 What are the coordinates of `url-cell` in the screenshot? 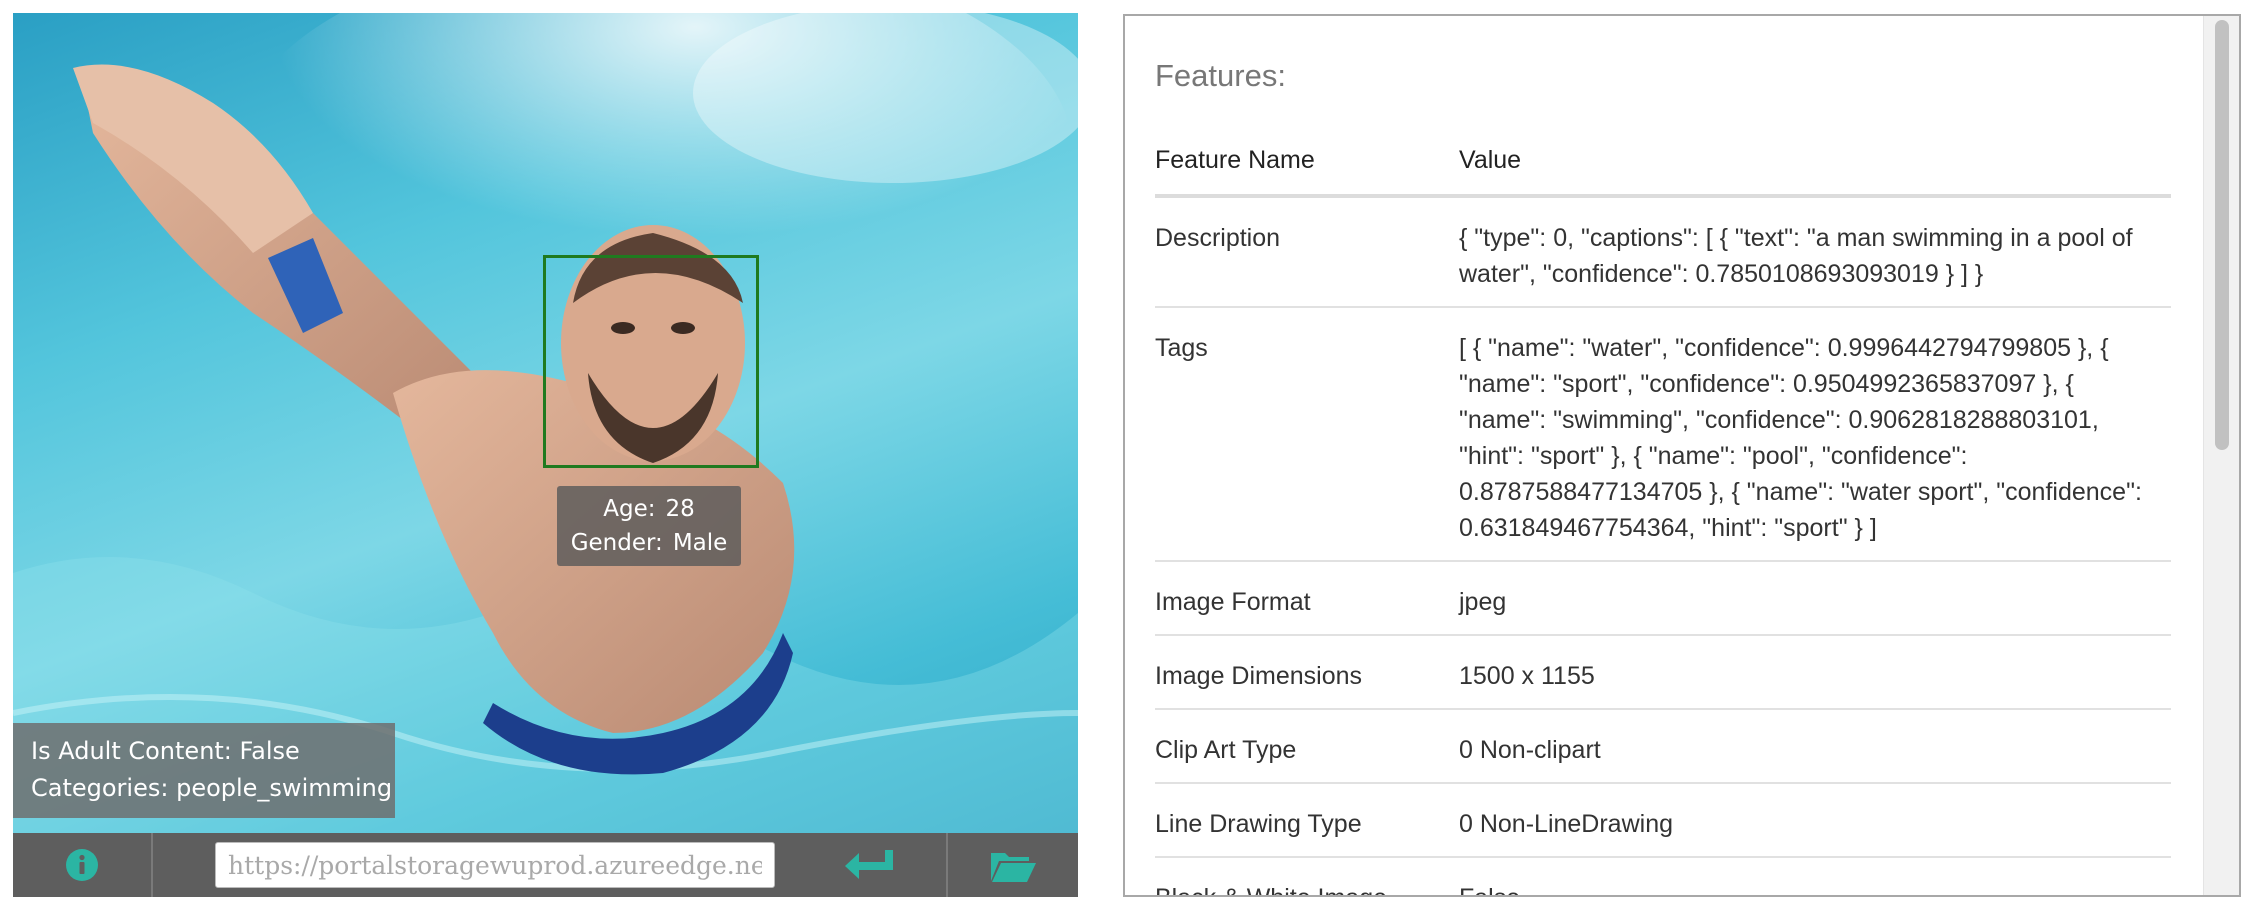 It's located at (473, 865).